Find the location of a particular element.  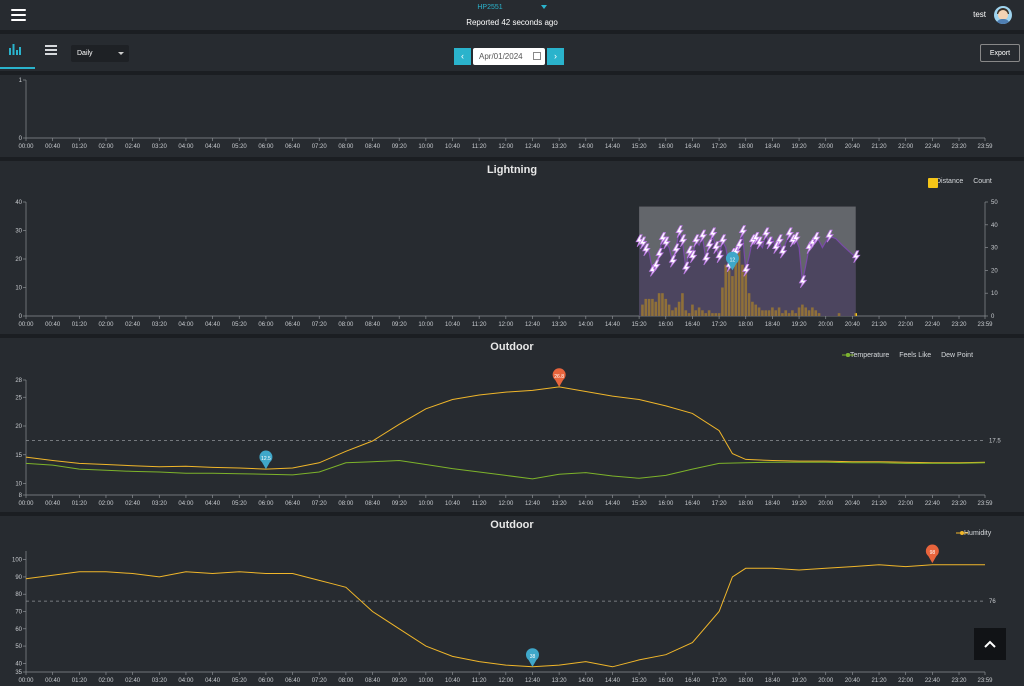

min-marker: 12.5 is located at coordinates (266, 460).